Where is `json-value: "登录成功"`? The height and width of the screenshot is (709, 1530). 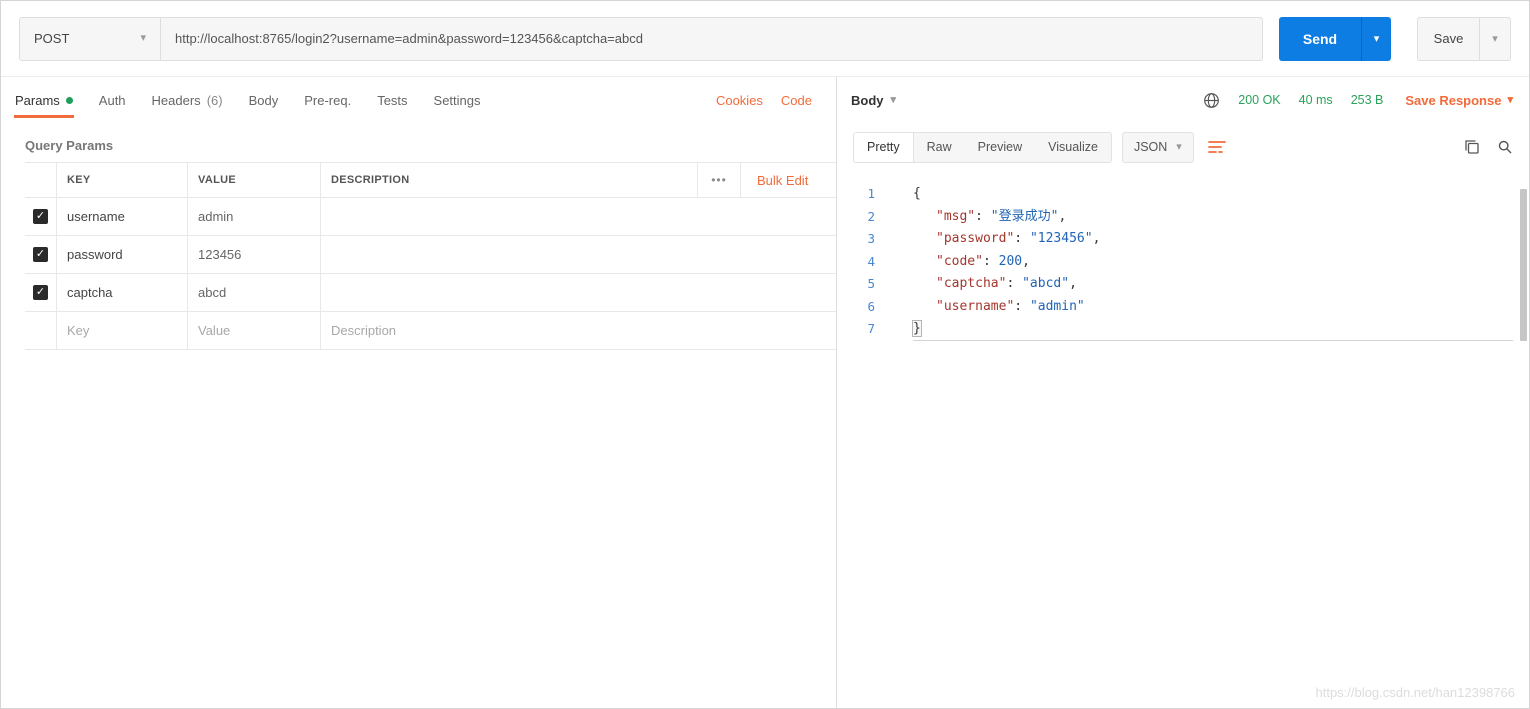 json-value: "登录成功" is located at coordinates (1024, 216).